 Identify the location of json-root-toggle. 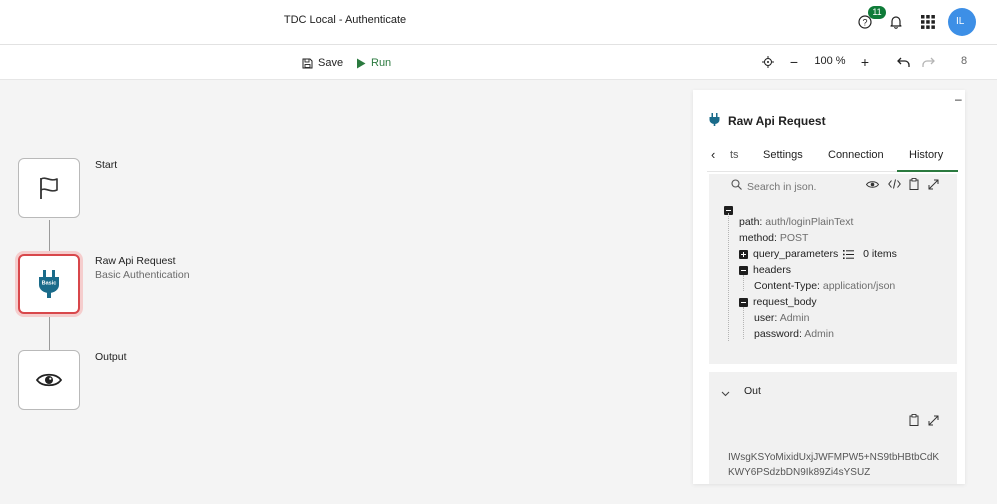
(731, 211).